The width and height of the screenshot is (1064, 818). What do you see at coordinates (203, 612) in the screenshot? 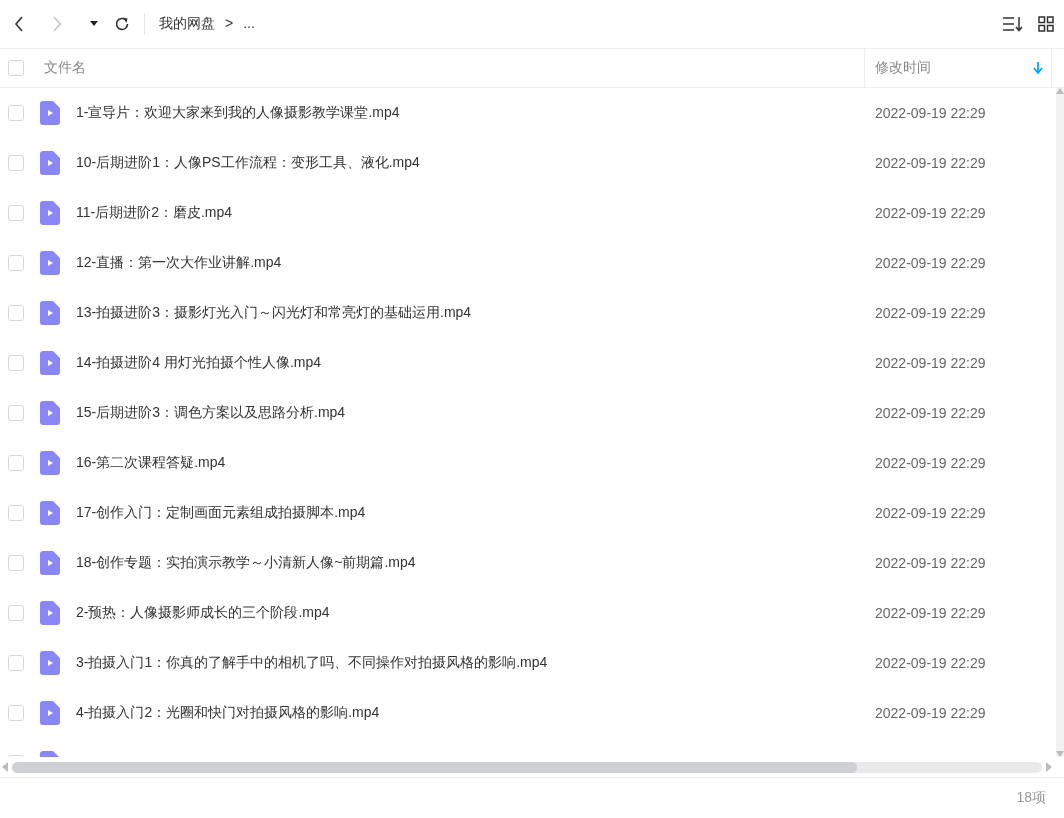
I see `file-name: 2-预热：人像摄影师成长的三个阶段.mp4` at bounding box center [203, 612].